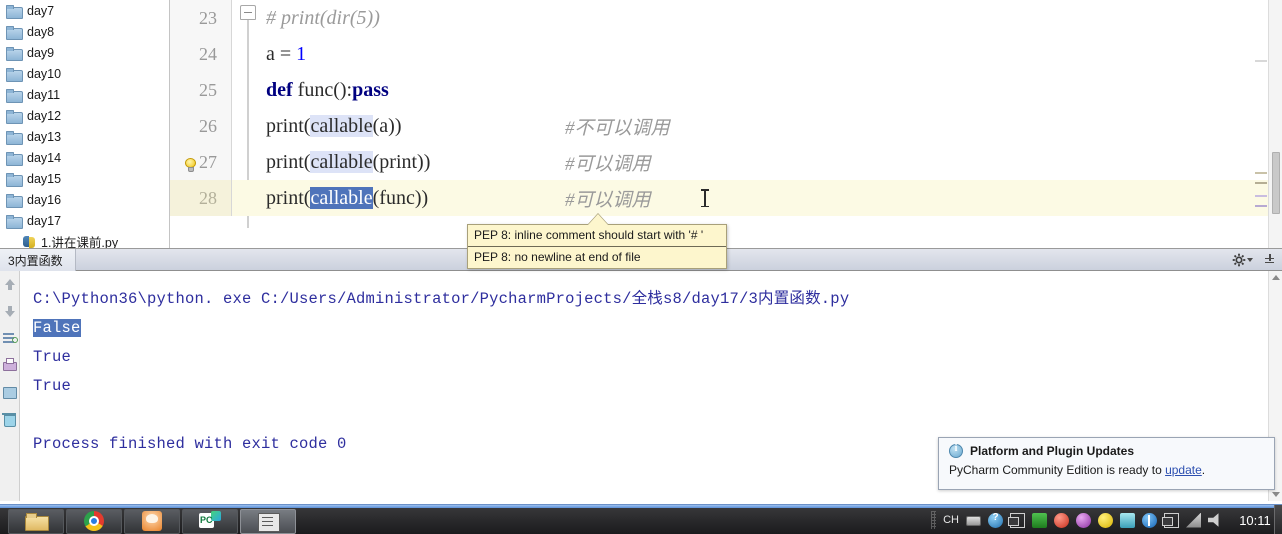 This screenshot has width=1282, height=534. I want to click on scroll-down-icon, so click(1276, 494).